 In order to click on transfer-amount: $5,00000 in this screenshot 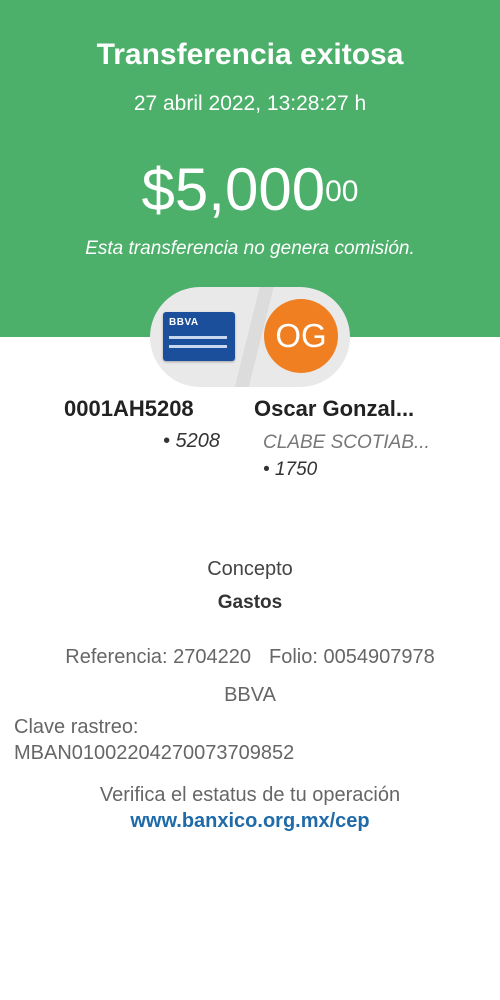, I will do `click(250, 190)`.